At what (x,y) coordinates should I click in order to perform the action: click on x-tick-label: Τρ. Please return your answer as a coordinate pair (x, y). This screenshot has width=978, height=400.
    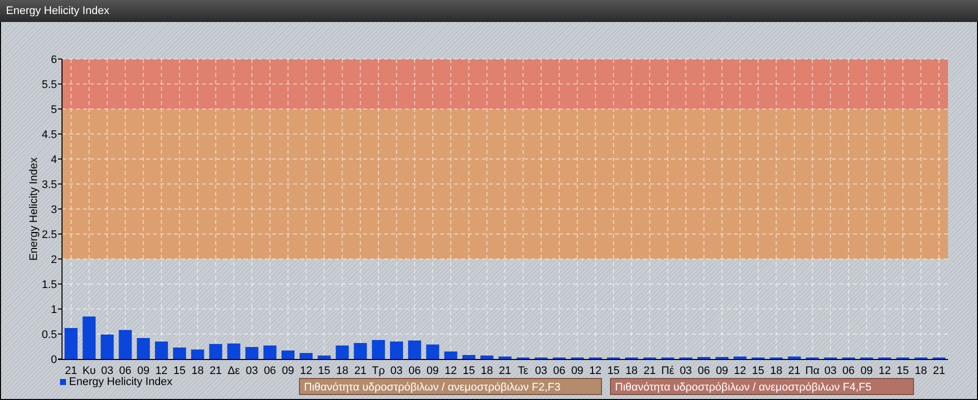
    Looking at the image, I should click on (378, 371).